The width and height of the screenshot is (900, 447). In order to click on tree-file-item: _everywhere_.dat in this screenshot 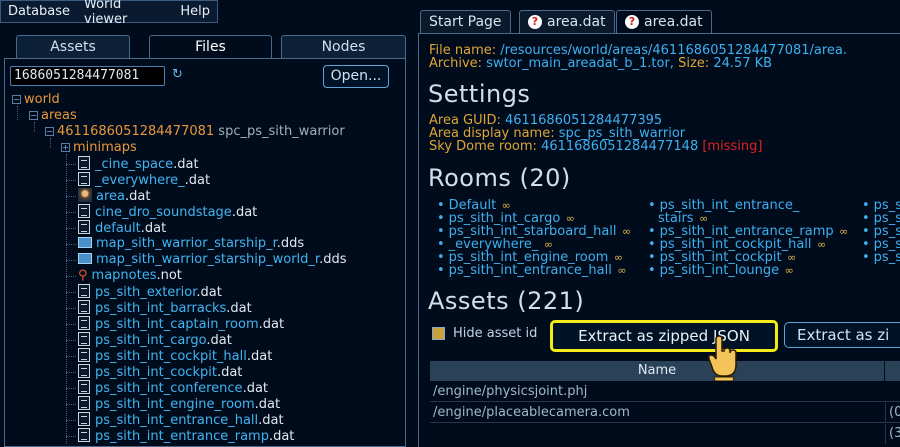, I will do `click(138, 180)`.